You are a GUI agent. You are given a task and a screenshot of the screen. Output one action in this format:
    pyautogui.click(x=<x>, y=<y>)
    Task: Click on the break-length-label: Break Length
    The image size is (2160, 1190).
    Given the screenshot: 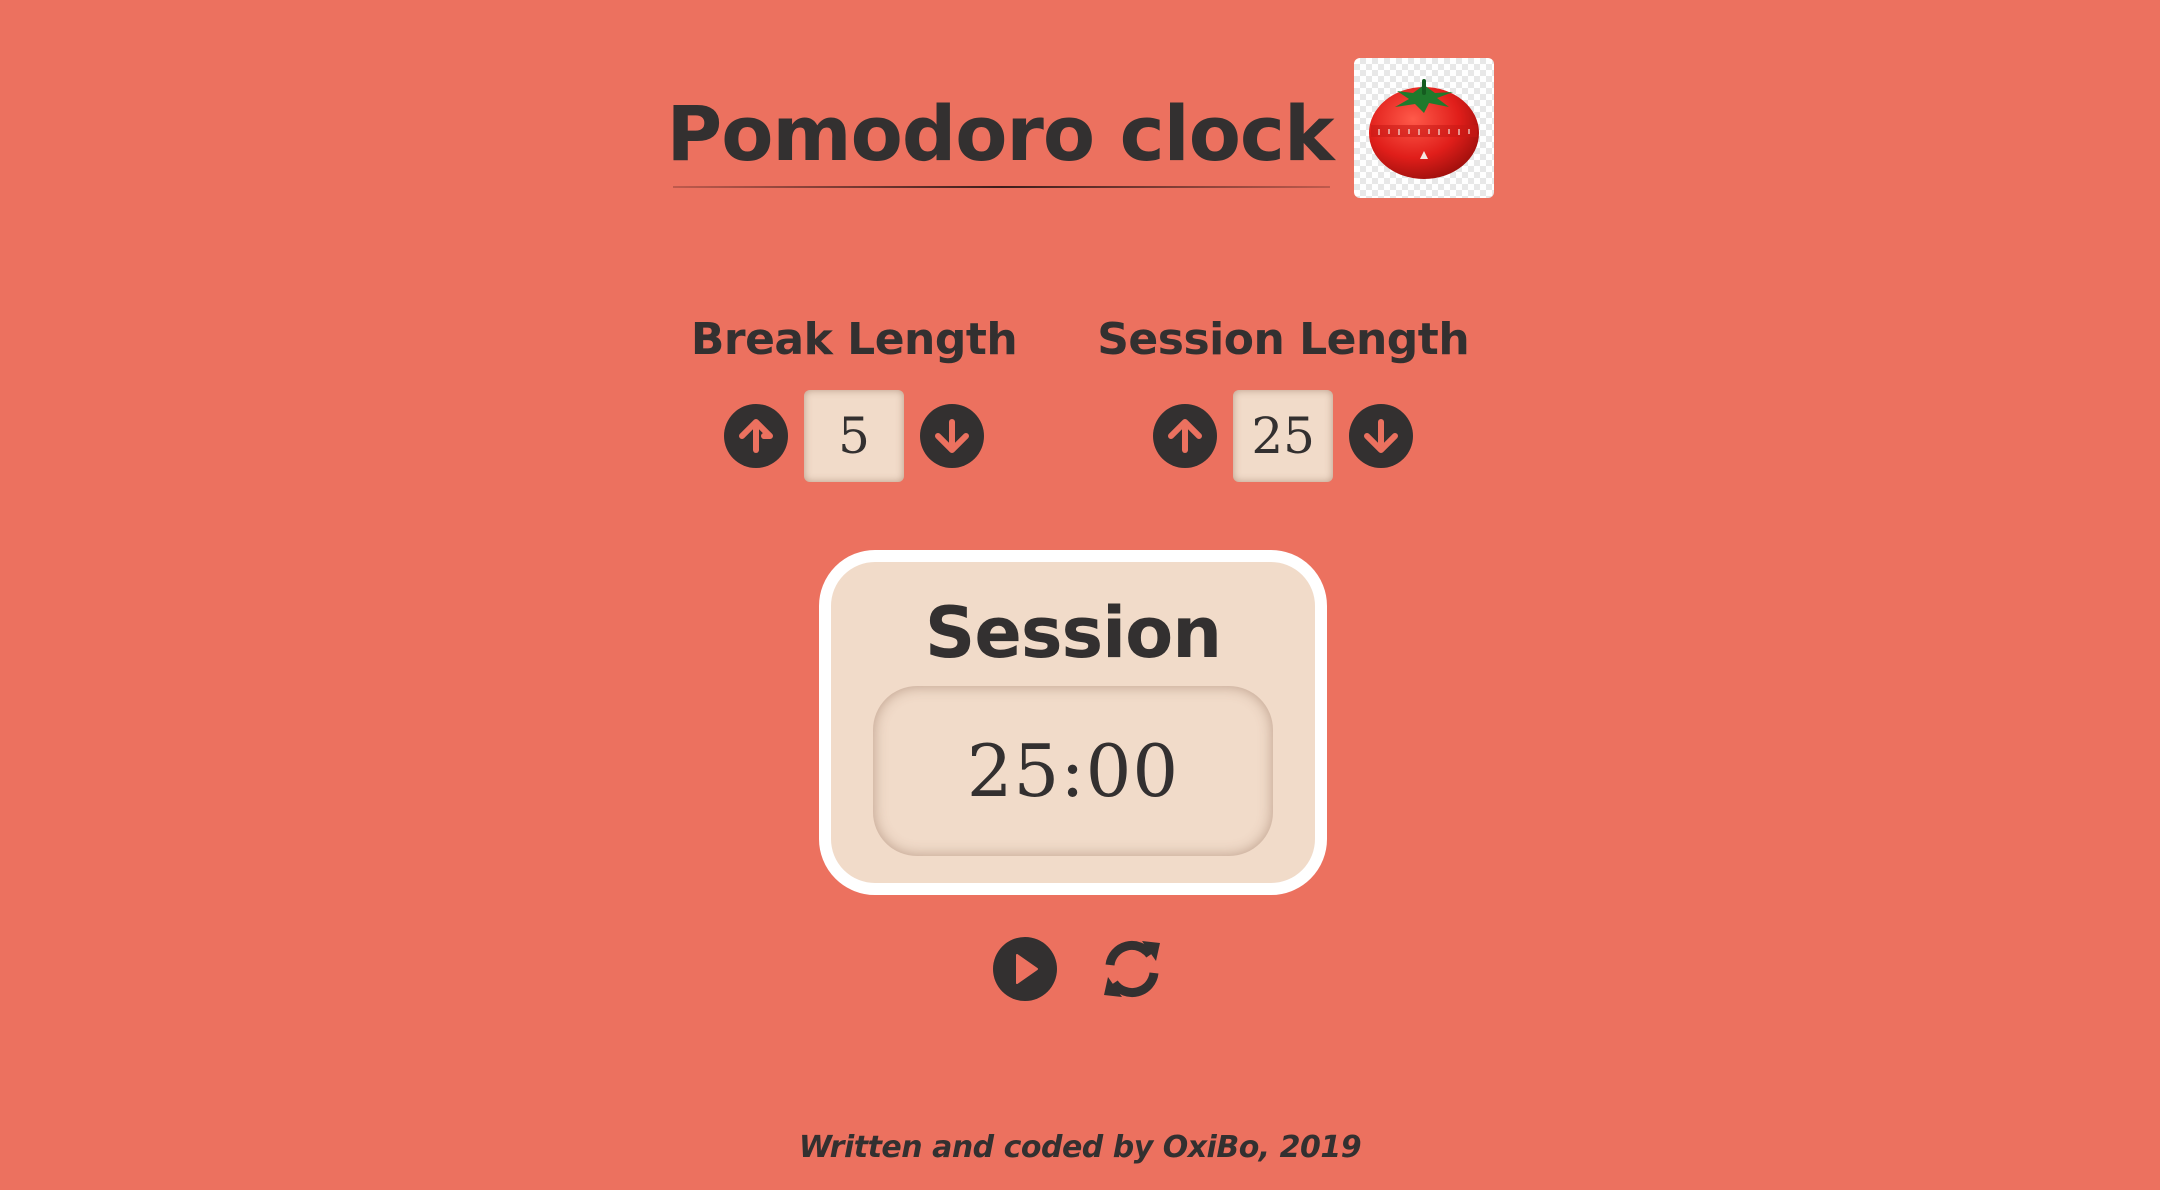 What is the action you would take?
    pyautogui.click(x=854, y=339)
    